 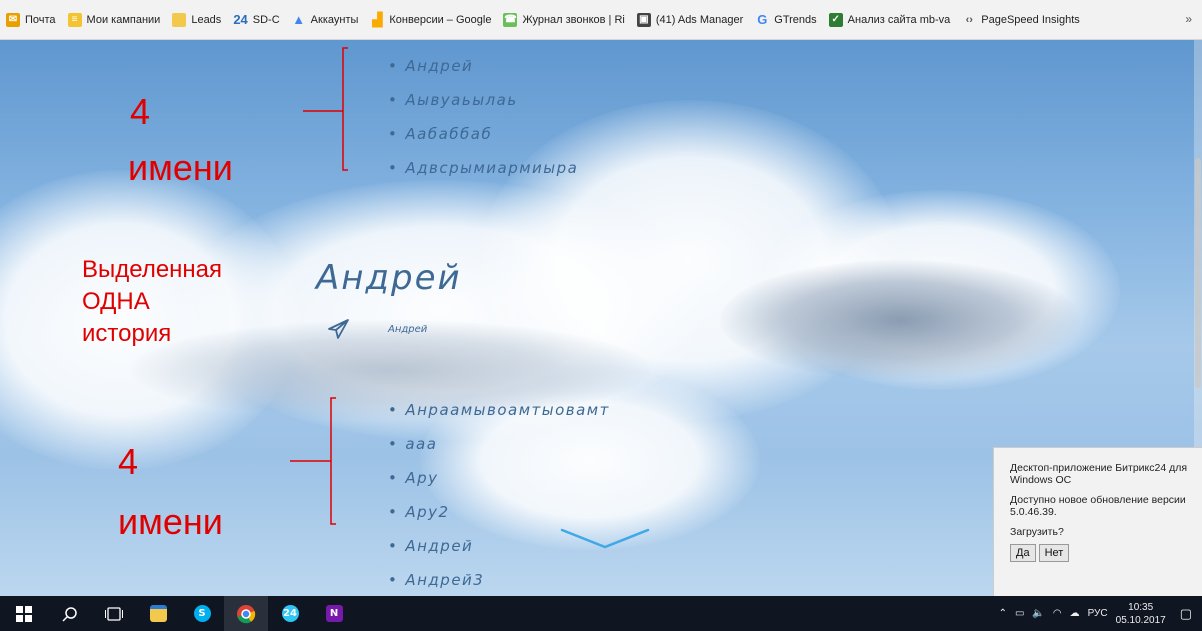 What do you see at coordinates (74, 19) in the screenshot?
I see `campaign-icon: ≡` at bounding box center [74, 19].